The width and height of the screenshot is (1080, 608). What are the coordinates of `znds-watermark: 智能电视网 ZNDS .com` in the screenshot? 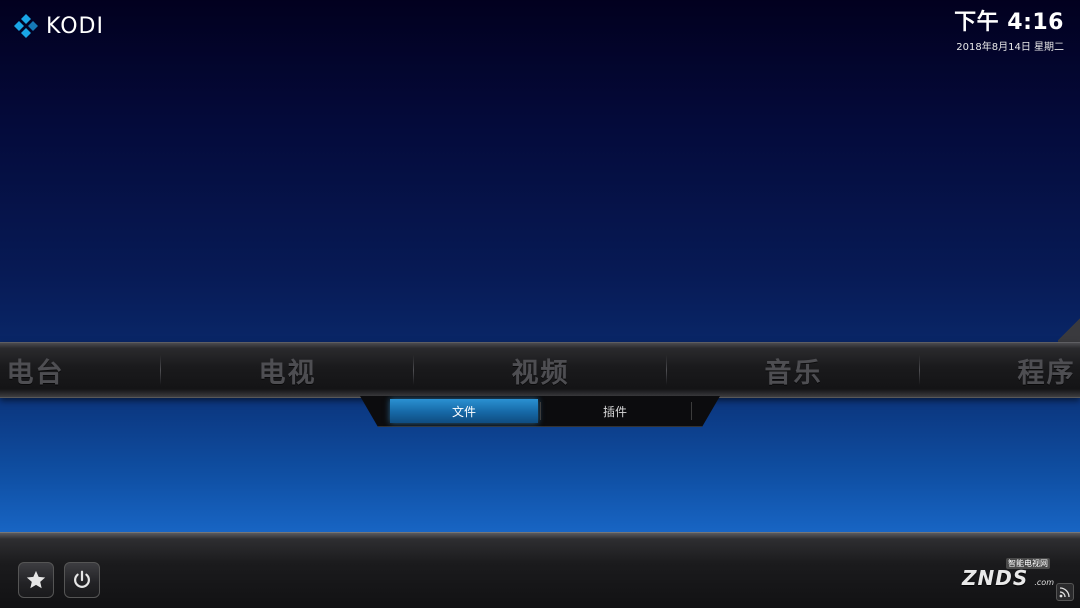 It's located at (1006, 572).